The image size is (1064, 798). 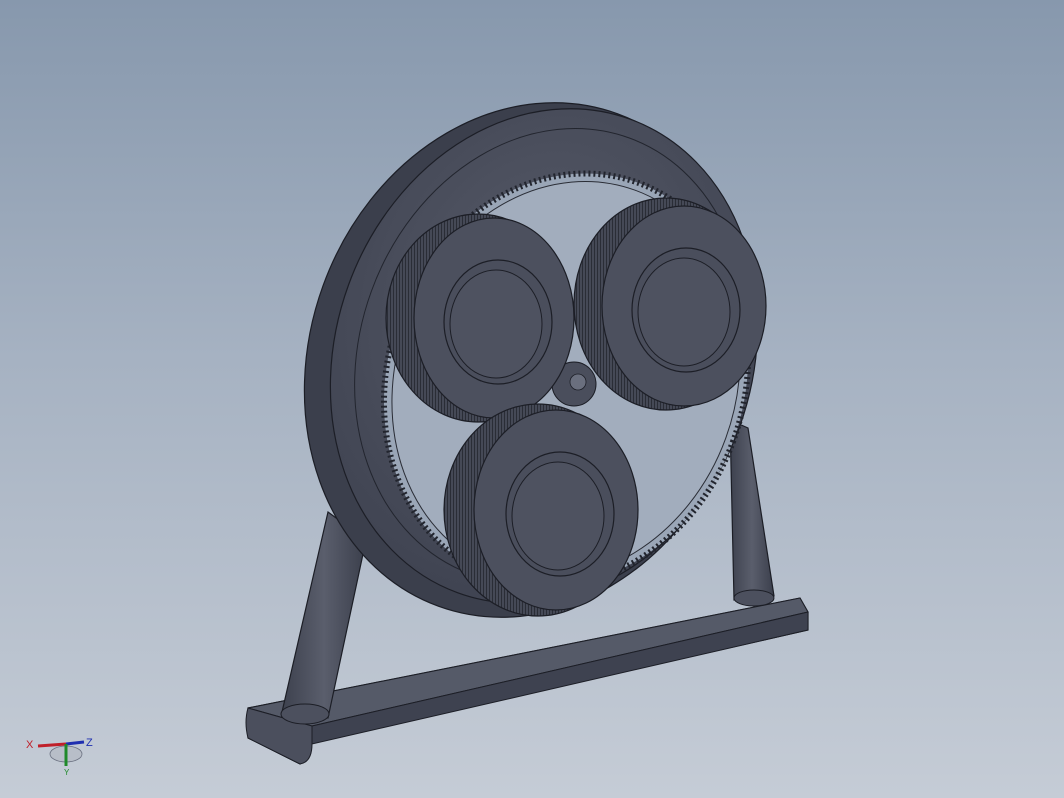 What do you see at coordinates (89, 743) in the screenshot?
I see `z-axis-label: Z` at bounding box center [89, 743].